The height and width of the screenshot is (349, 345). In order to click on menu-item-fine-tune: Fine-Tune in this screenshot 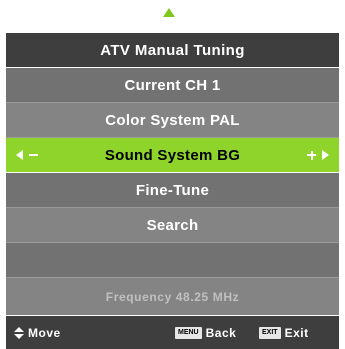, I will do `click(172, 190)`.